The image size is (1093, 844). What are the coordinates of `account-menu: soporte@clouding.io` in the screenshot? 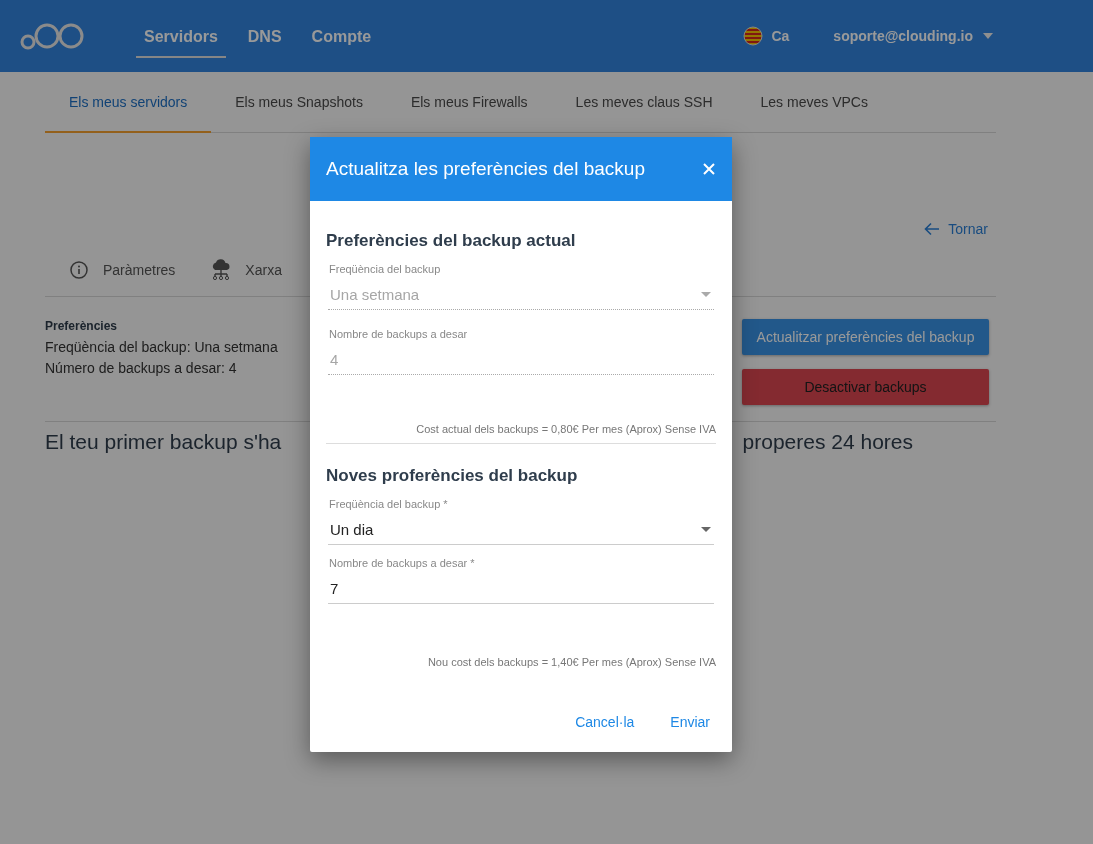 It's located at (913, 36).